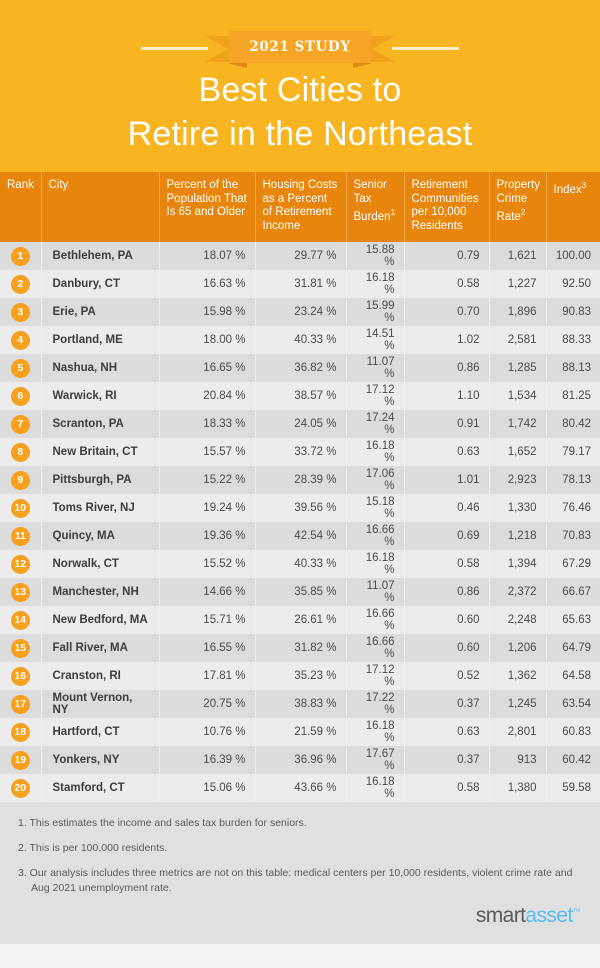  I want to click on page-title: Best Cities to Retire in the Northeast, so click(300, 112).